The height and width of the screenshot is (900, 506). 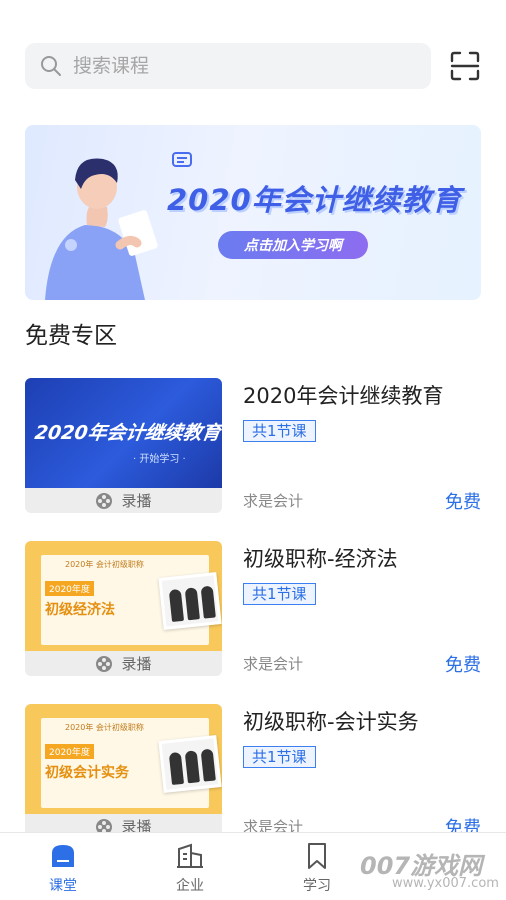 I want to click on section-title: 免费专区, so click(x=71, y=336).